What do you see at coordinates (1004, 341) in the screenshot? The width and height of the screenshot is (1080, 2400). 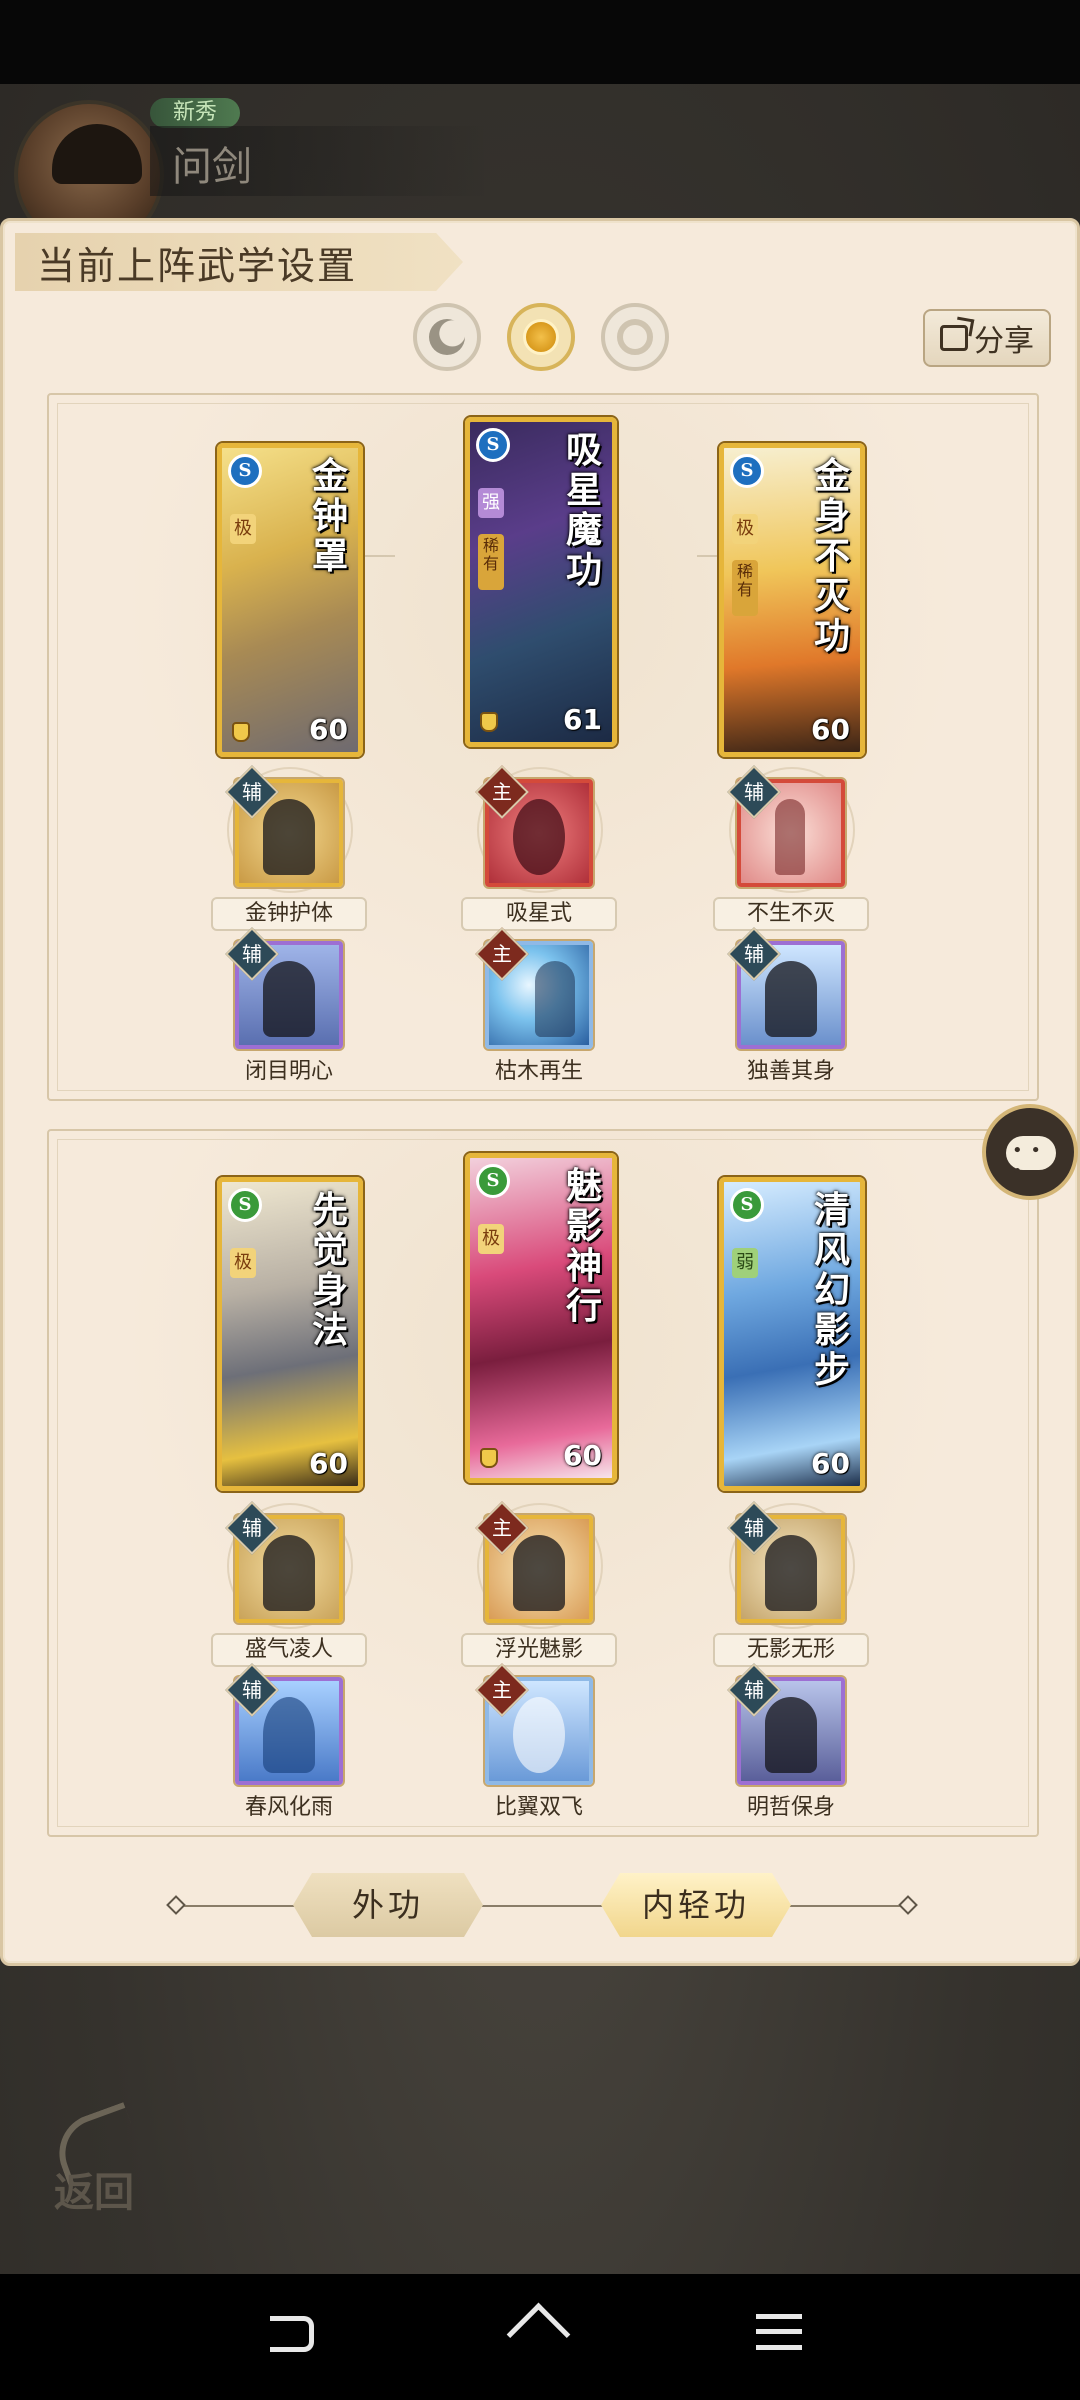 I see `share-label: 分享` at bounding box center [1004, 341].